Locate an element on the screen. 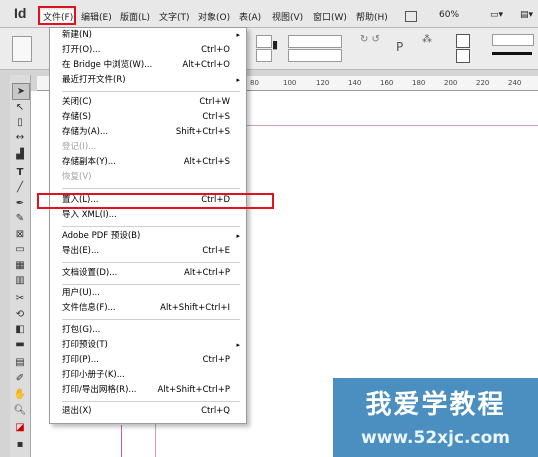 The height and width of the screenshot is (457, 538). menu-item-shortcut: Ctrl+W is located at coordinates (214, 102).